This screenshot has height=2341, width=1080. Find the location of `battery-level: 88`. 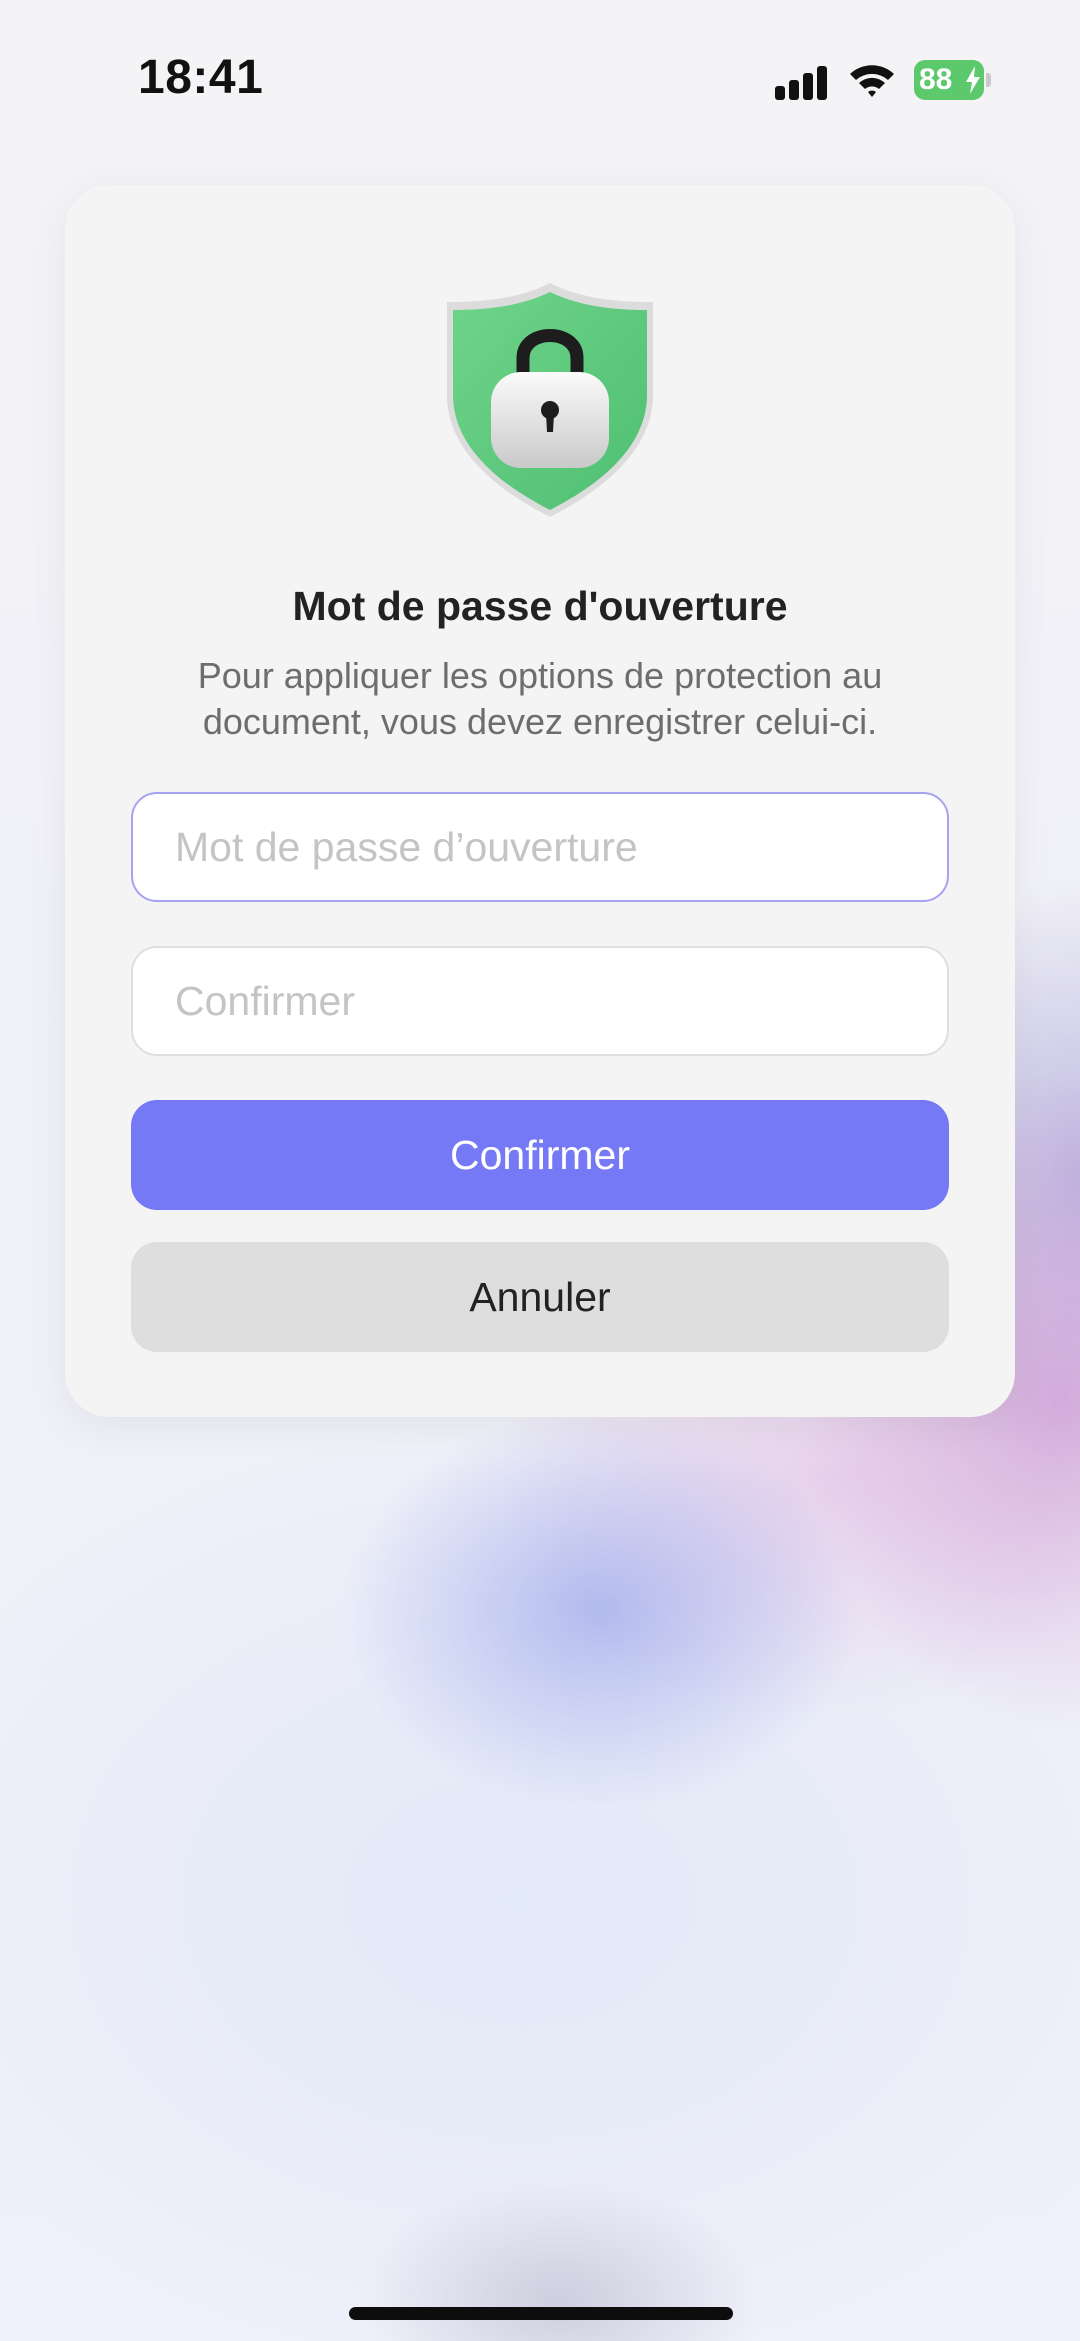

battery-level: 88 is located at coordinates (936, 79).